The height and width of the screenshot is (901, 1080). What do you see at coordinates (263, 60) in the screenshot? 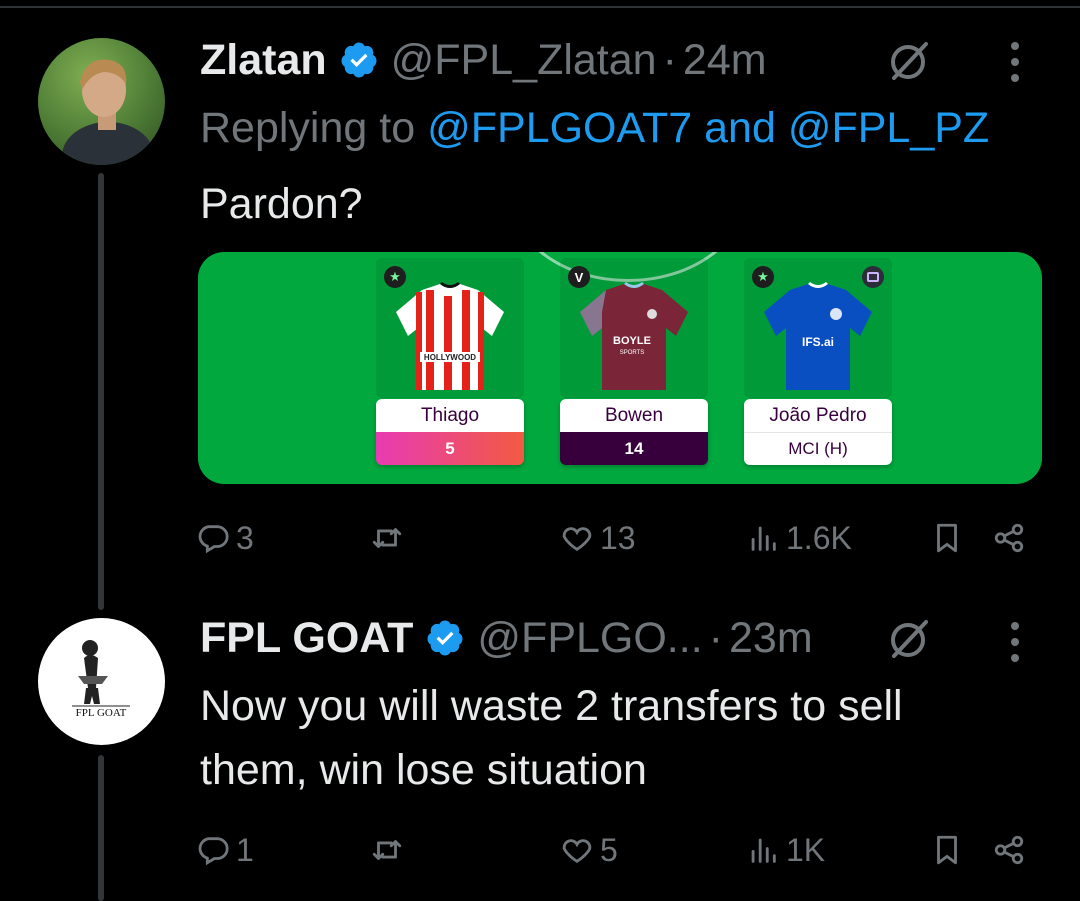
I see `author-name: Zlatan` at bounding box center [263, 60].